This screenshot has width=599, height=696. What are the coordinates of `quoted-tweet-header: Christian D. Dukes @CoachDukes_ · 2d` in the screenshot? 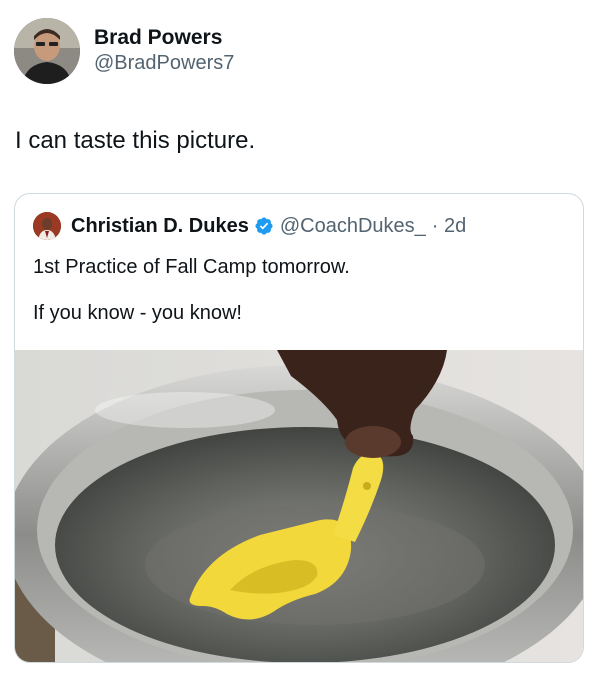 It's located at (249, 226).